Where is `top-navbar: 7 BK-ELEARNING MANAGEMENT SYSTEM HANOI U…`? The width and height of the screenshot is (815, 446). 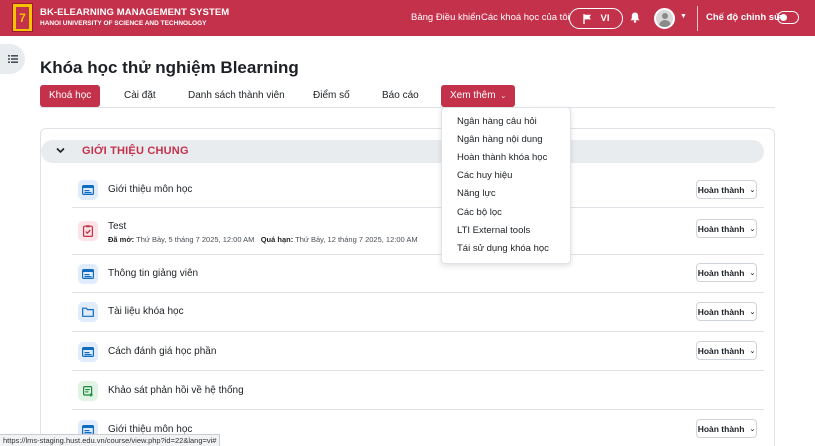 top-navbar: 7 BK-ELEARNING MANAGEMENT SYSTEM HANOI U… is located at coordinates (407, 18).